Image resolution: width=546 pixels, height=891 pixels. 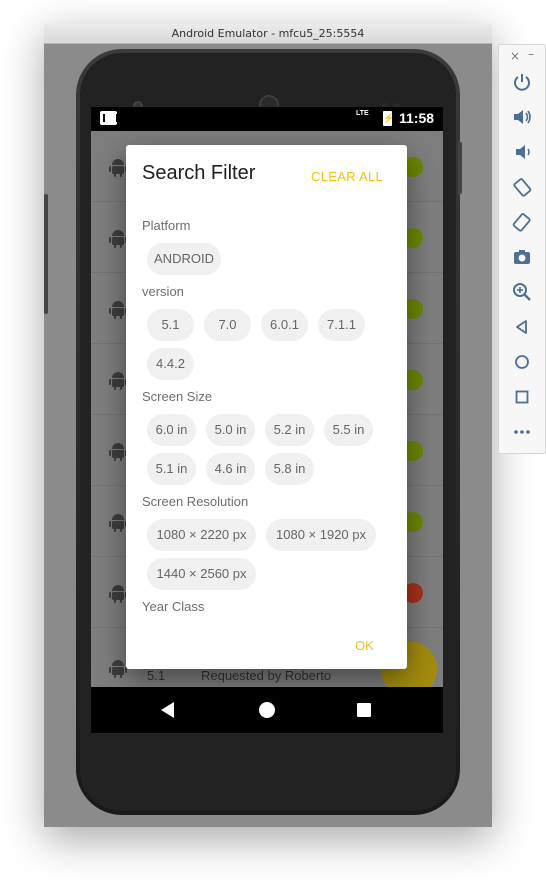 I want to click on home-icon, so click(x=522, y=362).